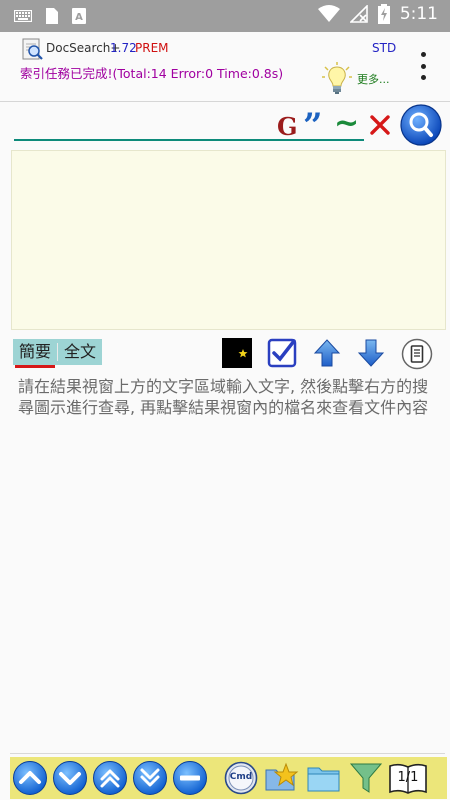 This screenshot has height=800, width=450. What do you see at coordinates (190, 778) in the screenshot?
I see `collapse-icon` at bounding box center [190, 778].